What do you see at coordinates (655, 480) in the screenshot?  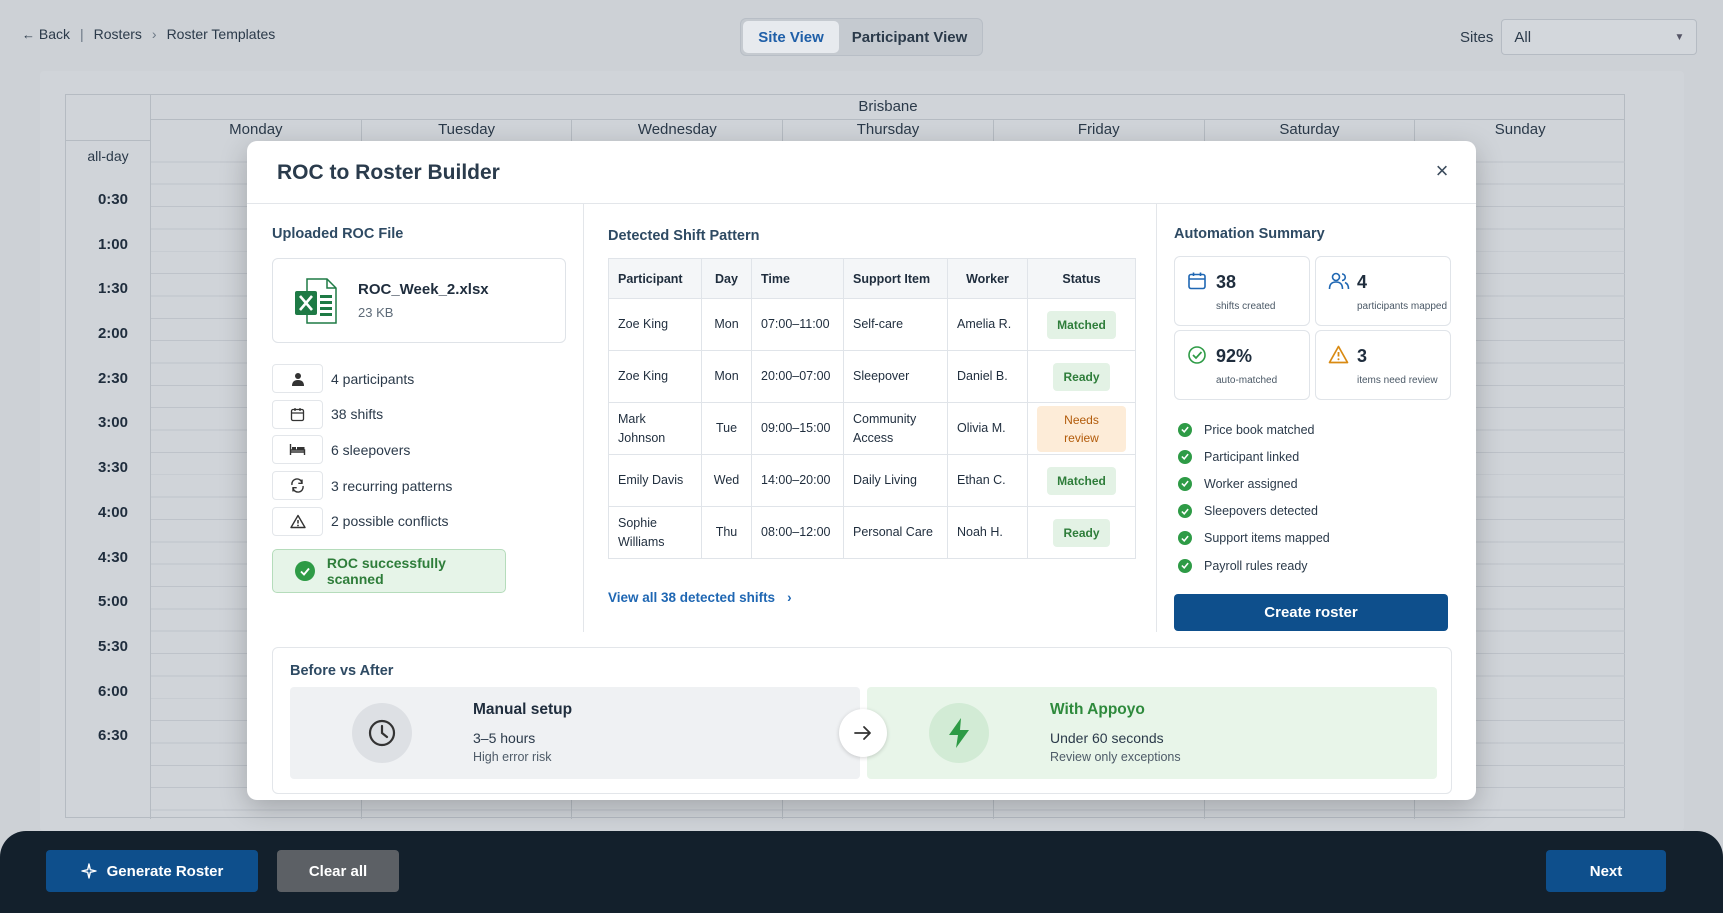 I see `participant-cell: Emily Davis` at bounding box center [655, 480].